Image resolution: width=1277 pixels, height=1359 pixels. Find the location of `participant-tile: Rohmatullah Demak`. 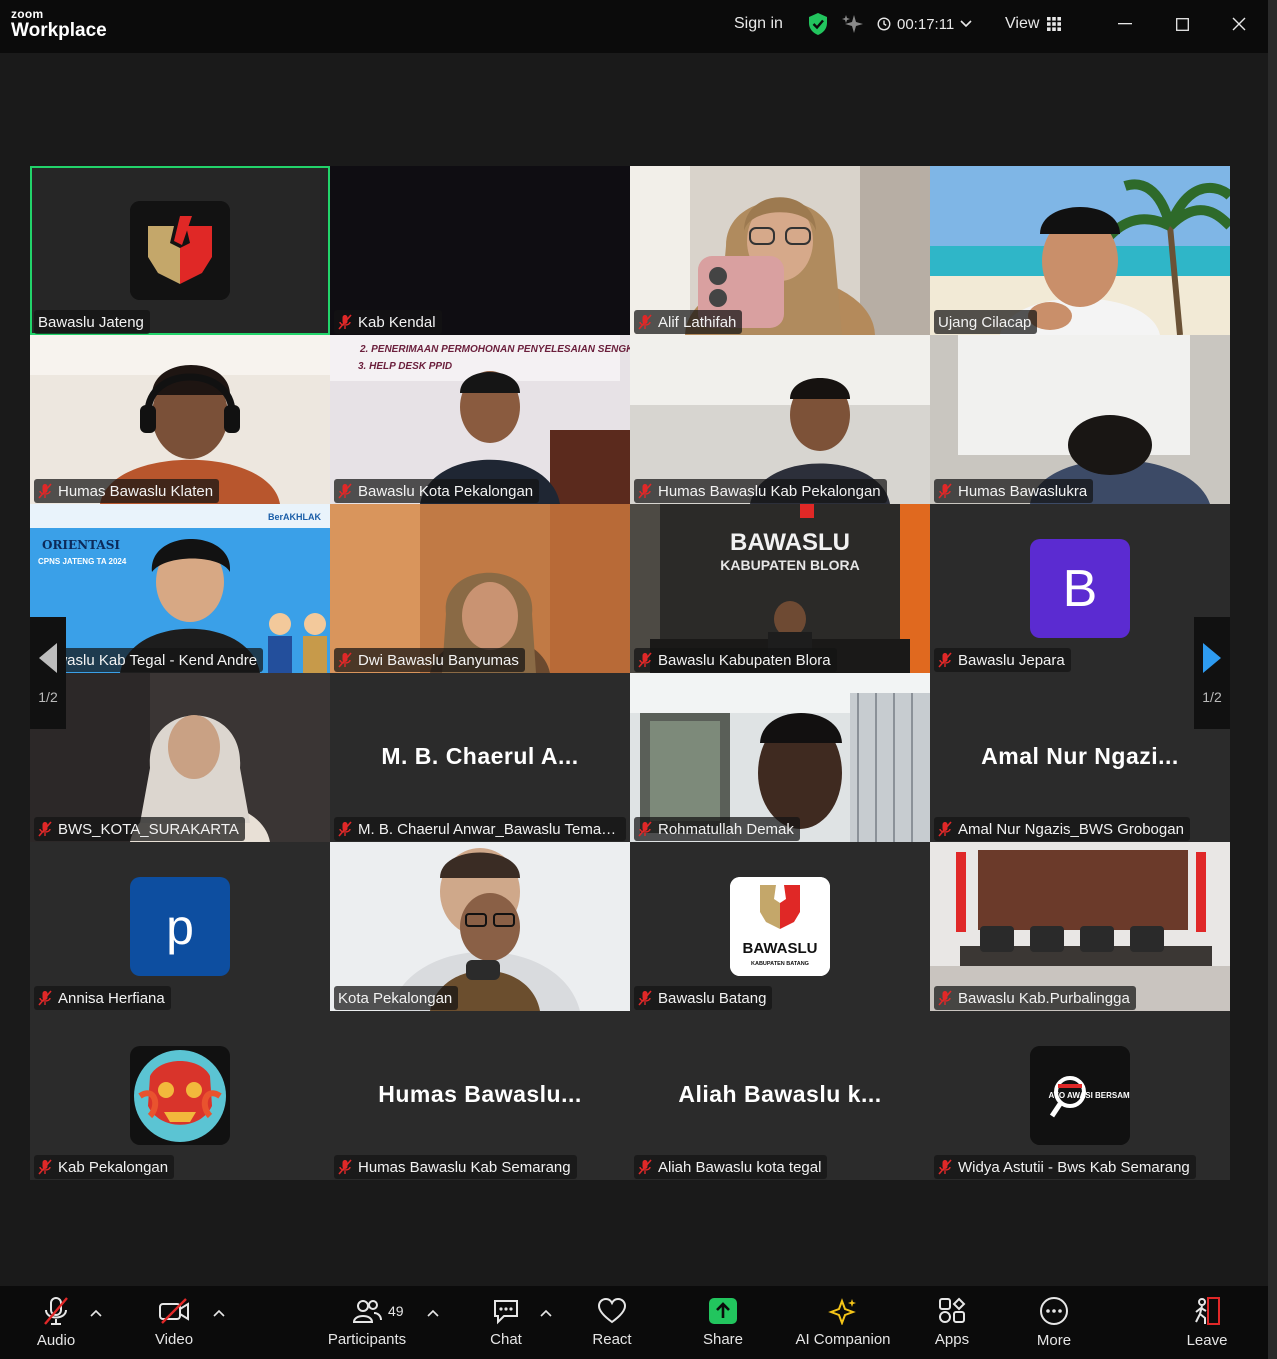

participant-tile: Rohmatullah Demak is located at coordinates (780, 757).